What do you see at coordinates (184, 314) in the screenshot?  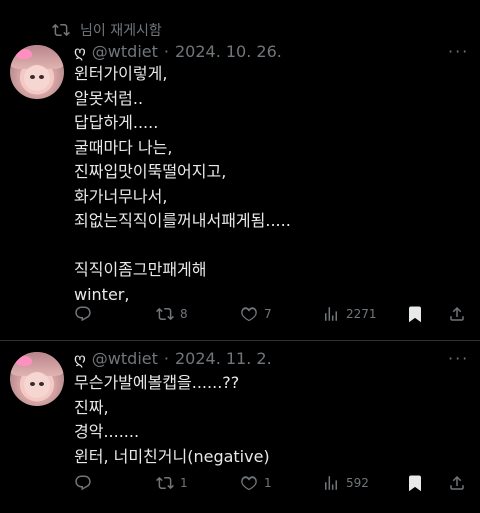 I see `repost-count: 8` at bounding box center [184, 314].